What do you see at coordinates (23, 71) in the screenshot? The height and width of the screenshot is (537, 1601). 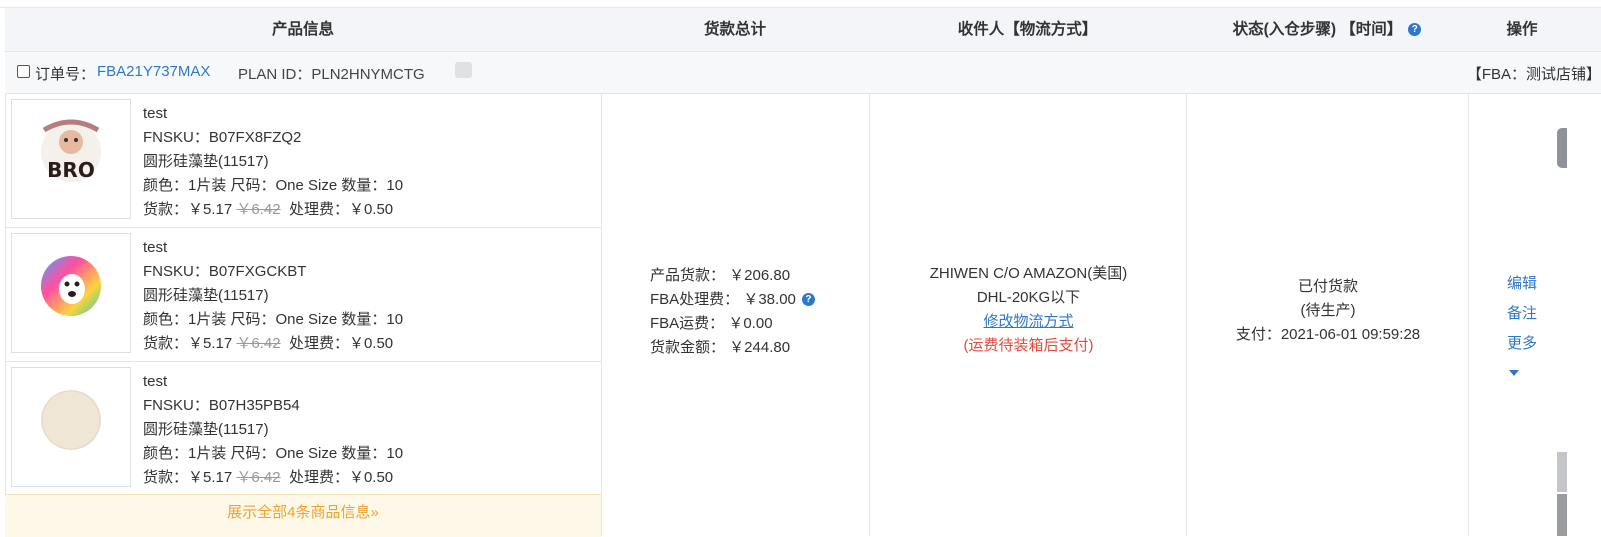 I see `order-checkbox` at bounding box center [23, 71].